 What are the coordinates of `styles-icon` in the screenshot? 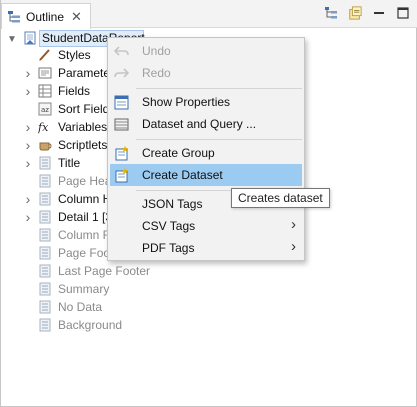 It's located at (45, 55).